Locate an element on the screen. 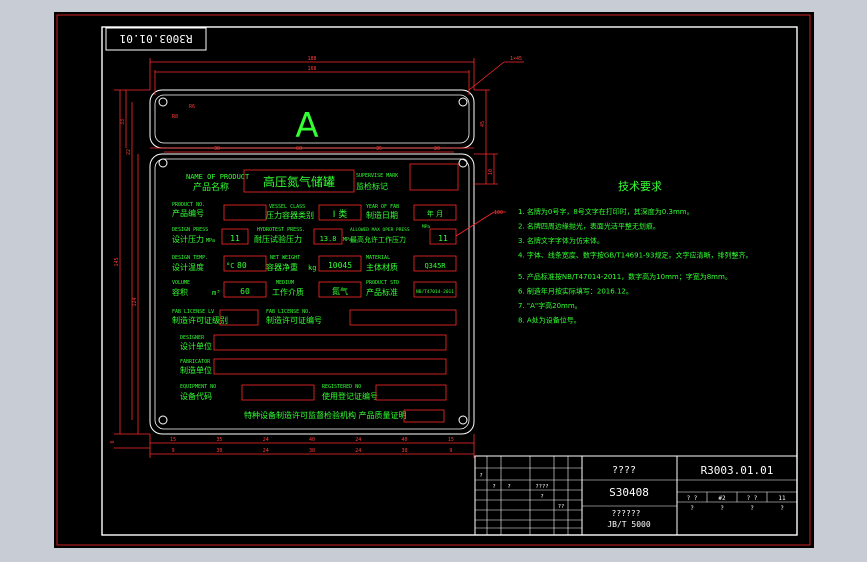 The image size is (867, 562). tb-small-cells: ?????????? is located at coordinates (521, 491).